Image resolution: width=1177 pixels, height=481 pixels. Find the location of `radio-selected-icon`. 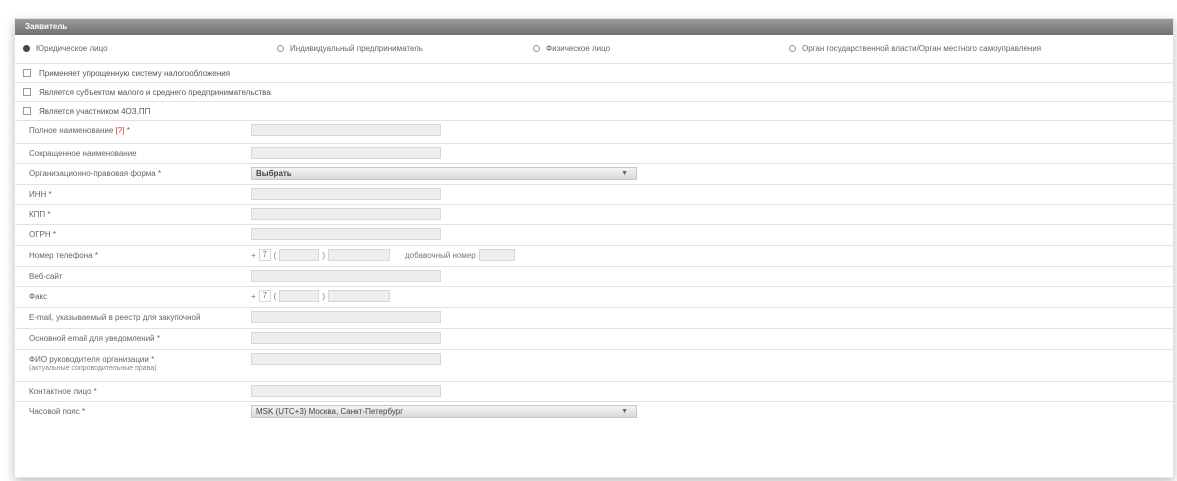

radio-selected-icon is located at coordinates (26, 48).